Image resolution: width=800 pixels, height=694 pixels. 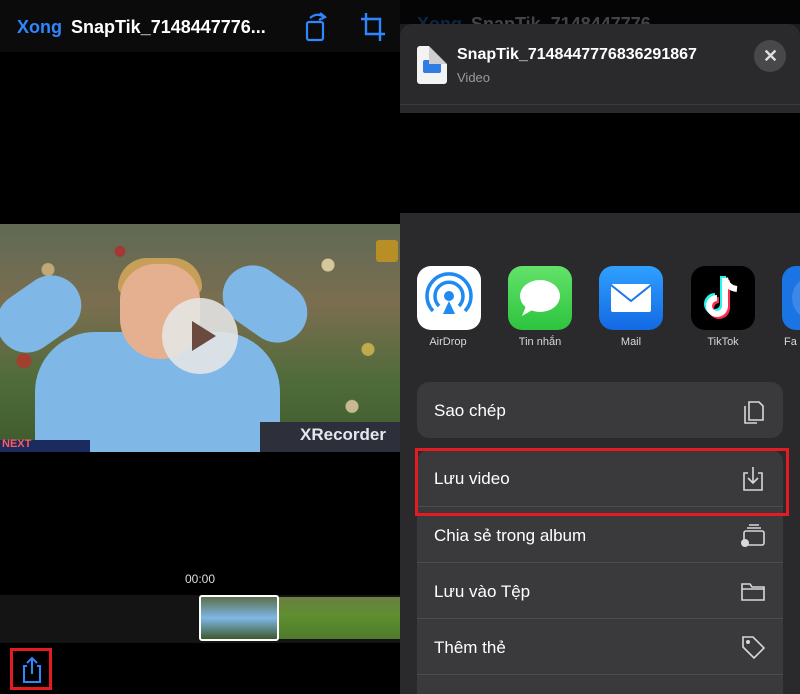 What do you see at coordinates (754, 412) in the screenshot?
I see `copy-icon` at bounding box center [754, 412].